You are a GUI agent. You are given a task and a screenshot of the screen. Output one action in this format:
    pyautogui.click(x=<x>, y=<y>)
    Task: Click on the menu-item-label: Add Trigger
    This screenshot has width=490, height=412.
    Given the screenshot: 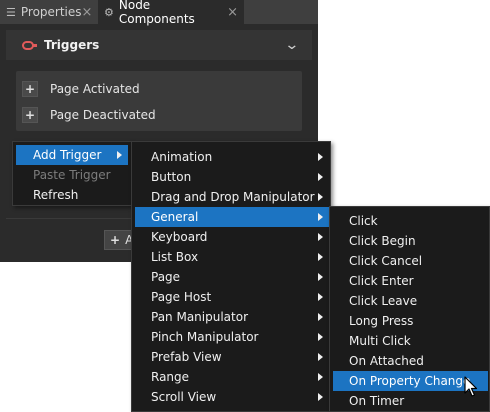 What is the action you would take?
    pyautogui.click(x=67, y=155)
    